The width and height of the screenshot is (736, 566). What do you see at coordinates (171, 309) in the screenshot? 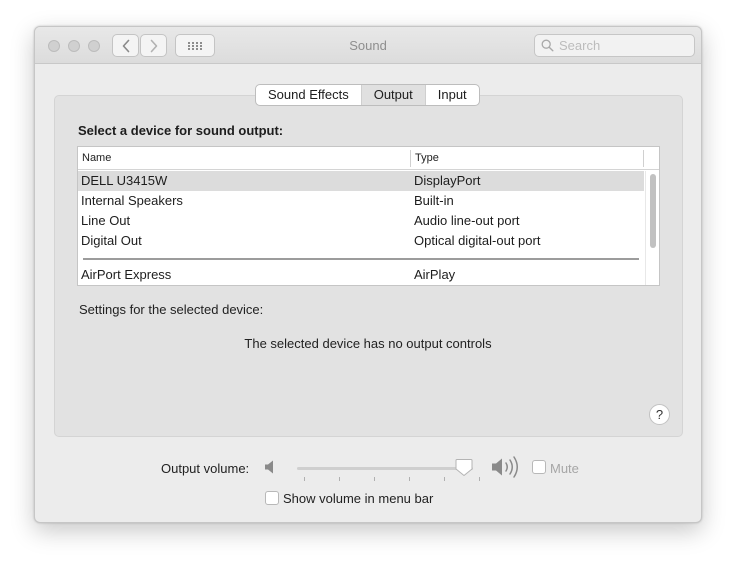
I see `settings-label: Settings for the selected device:` at bounding box center [171, 309].